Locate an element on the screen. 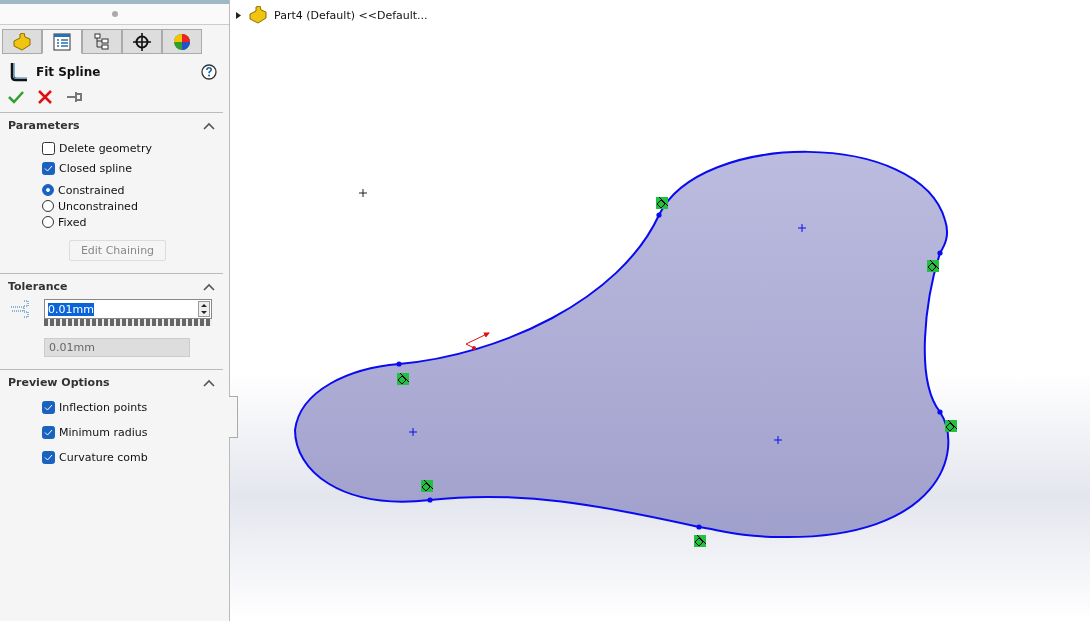 The width and height of the screenshot is (1090, 621). crosshair-icon is located at coordinates (142, 41).